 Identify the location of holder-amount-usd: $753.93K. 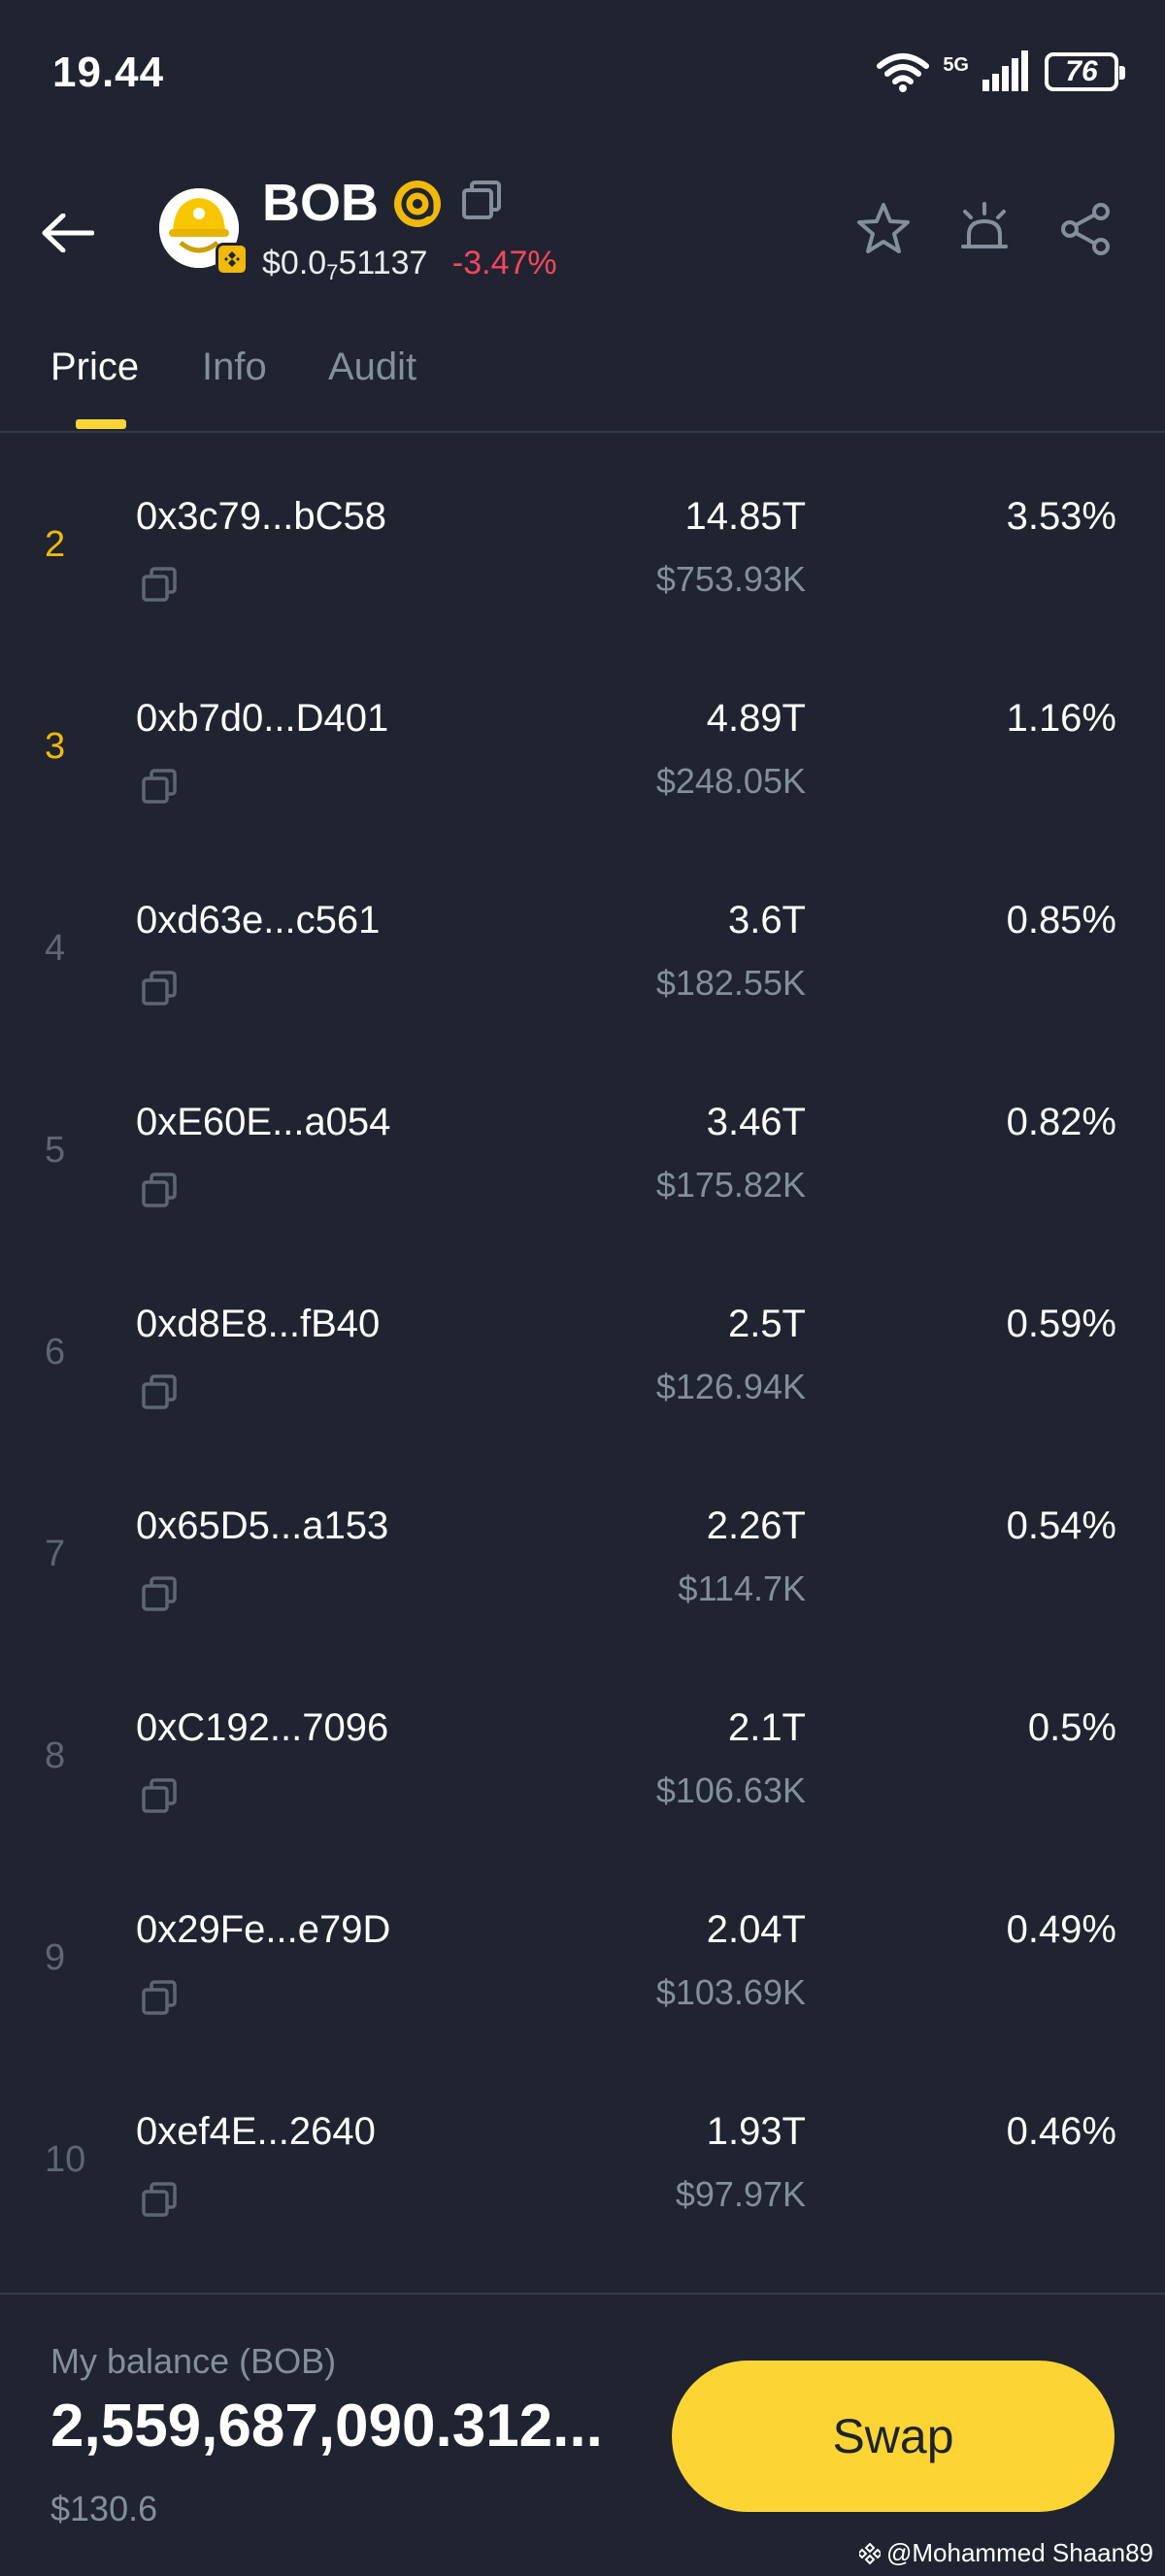
(730, 579).